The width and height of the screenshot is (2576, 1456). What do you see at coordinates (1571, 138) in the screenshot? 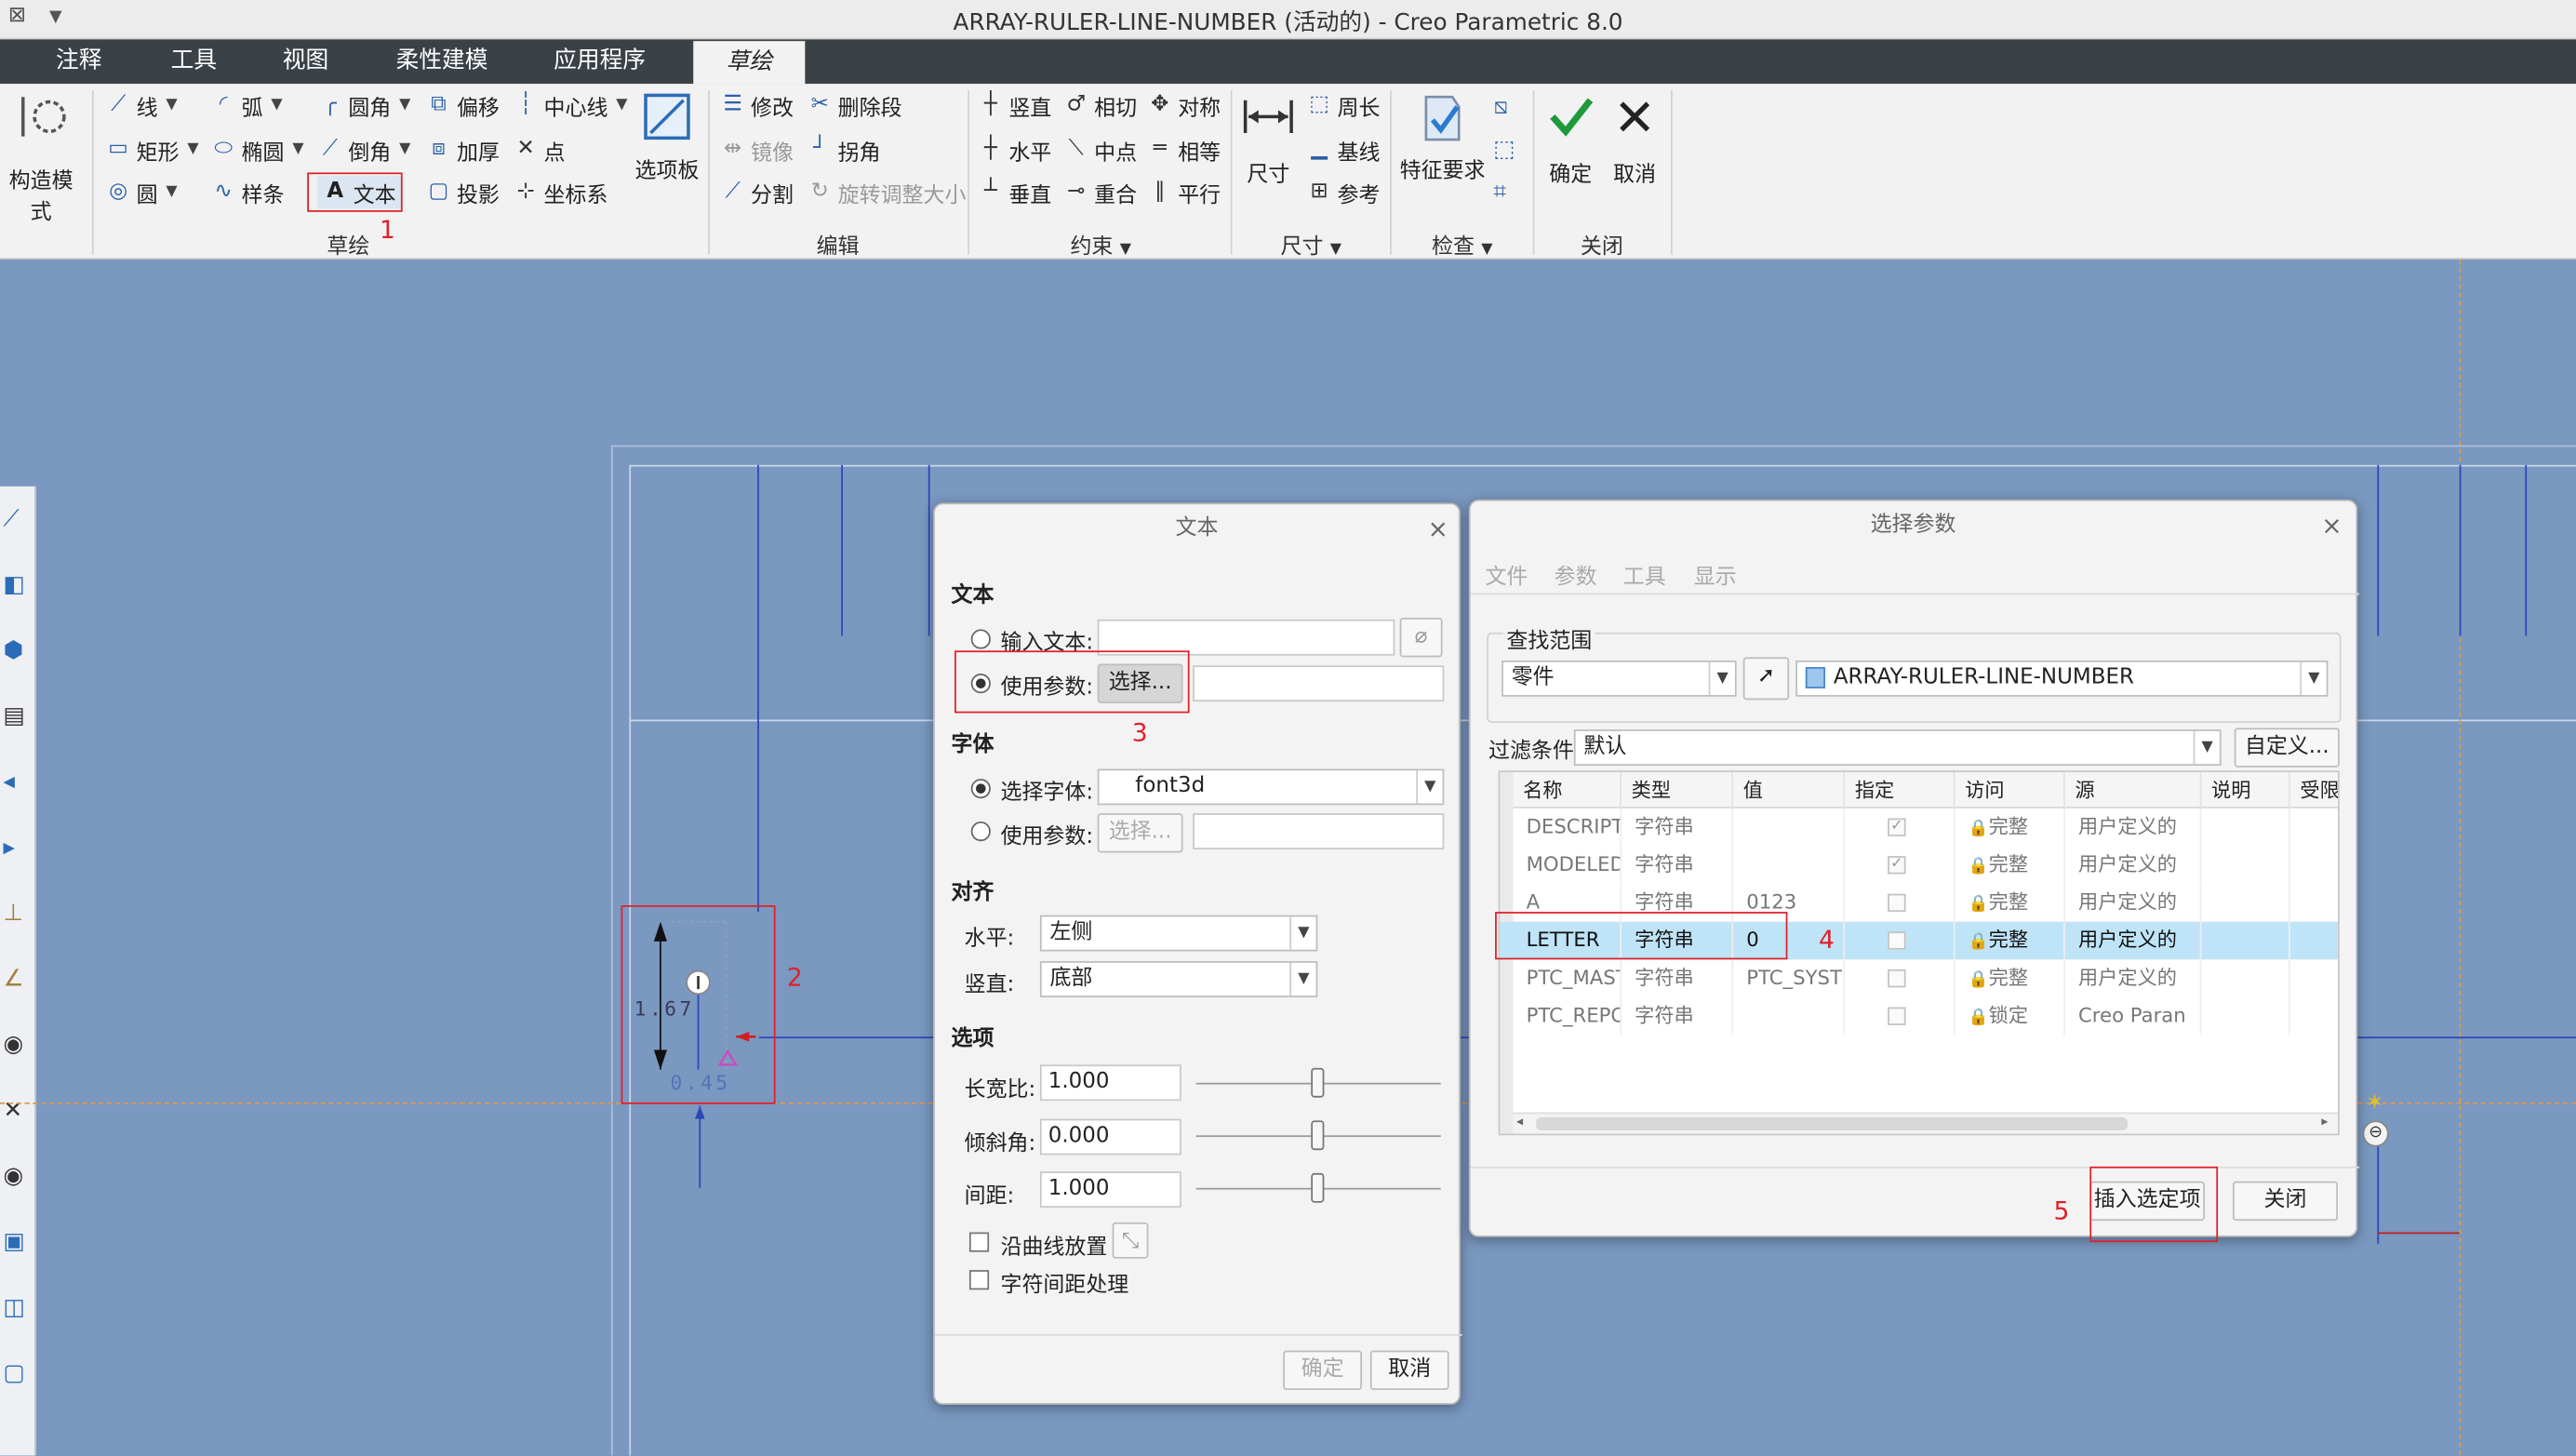
I see `ok-button: 确定` at bounding box center [1571, 138].